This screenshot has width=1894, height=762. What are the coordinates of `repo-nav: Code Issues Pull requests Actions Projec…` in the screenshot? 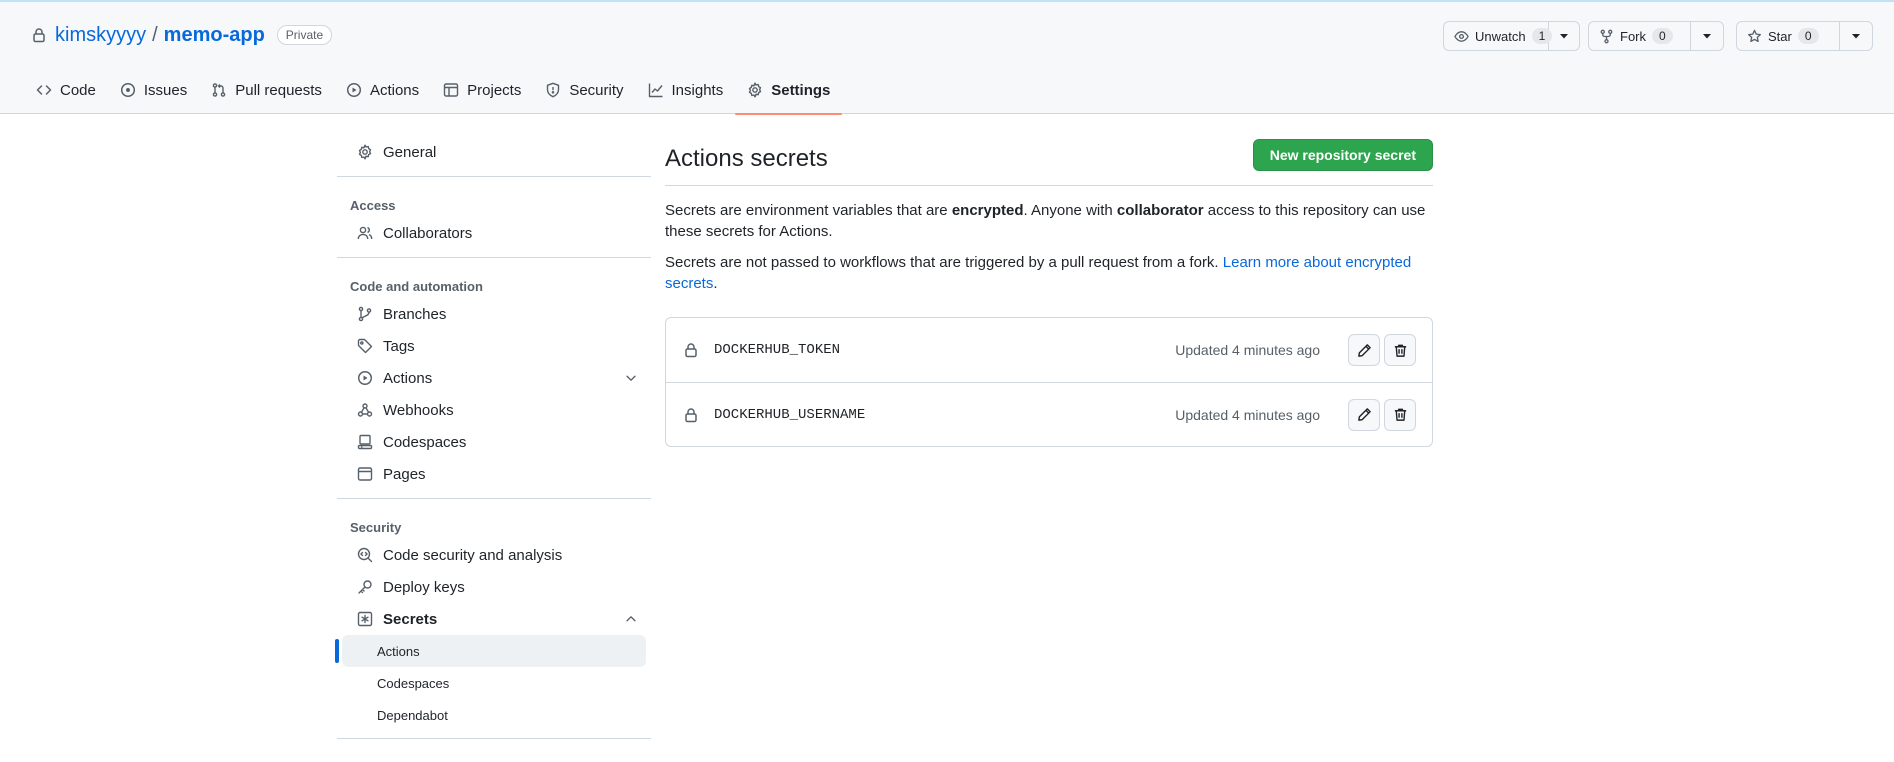 It's located at (433, 90).